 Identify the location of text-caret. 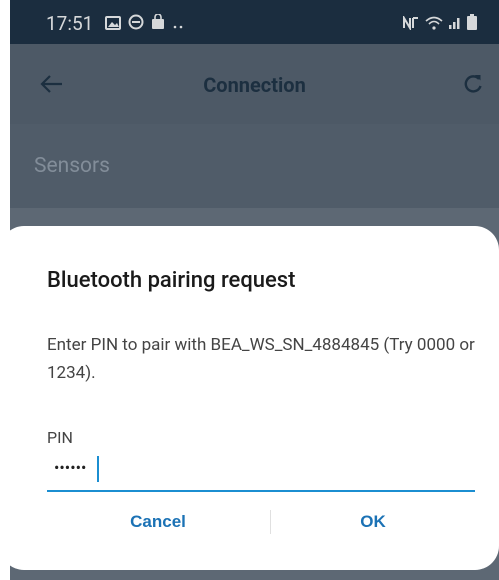
(98, 469).